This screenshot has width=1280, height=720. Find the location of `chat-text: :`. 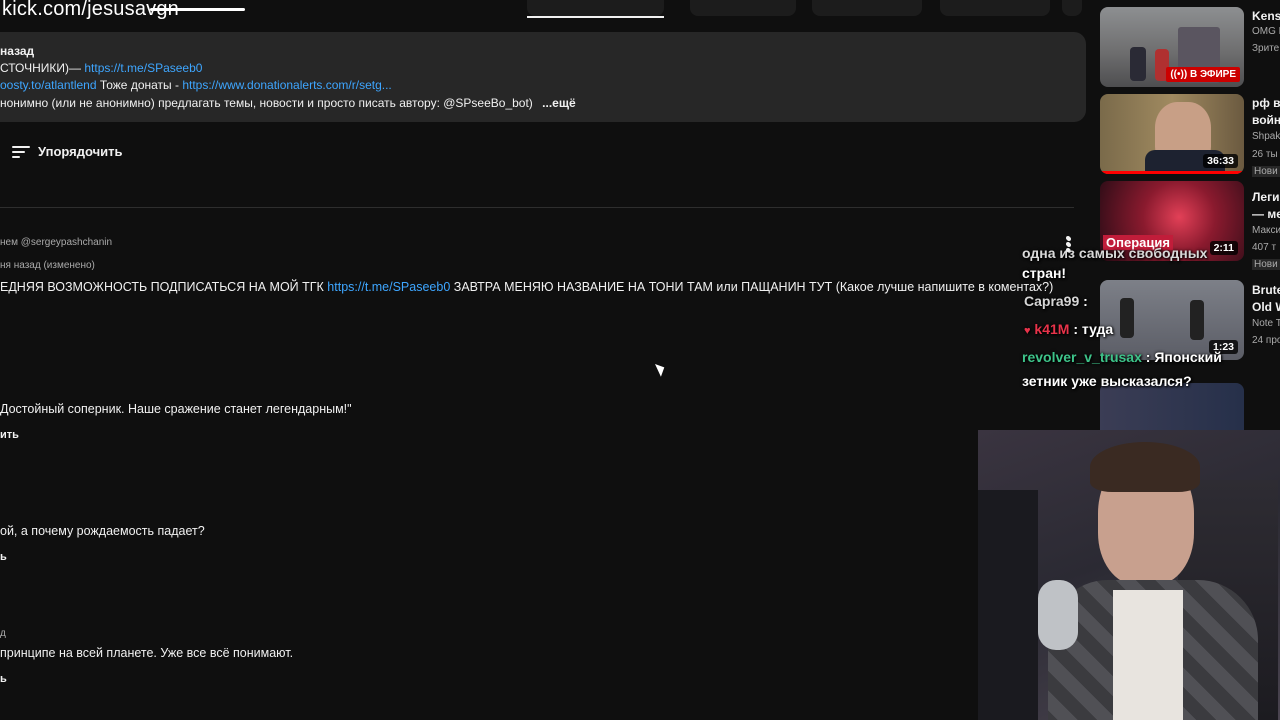

chat-text: : is located at coordinates (1083, 301).